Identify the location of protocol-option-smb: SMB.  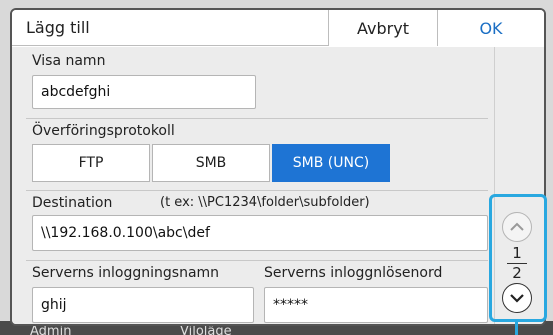
(211, 163).